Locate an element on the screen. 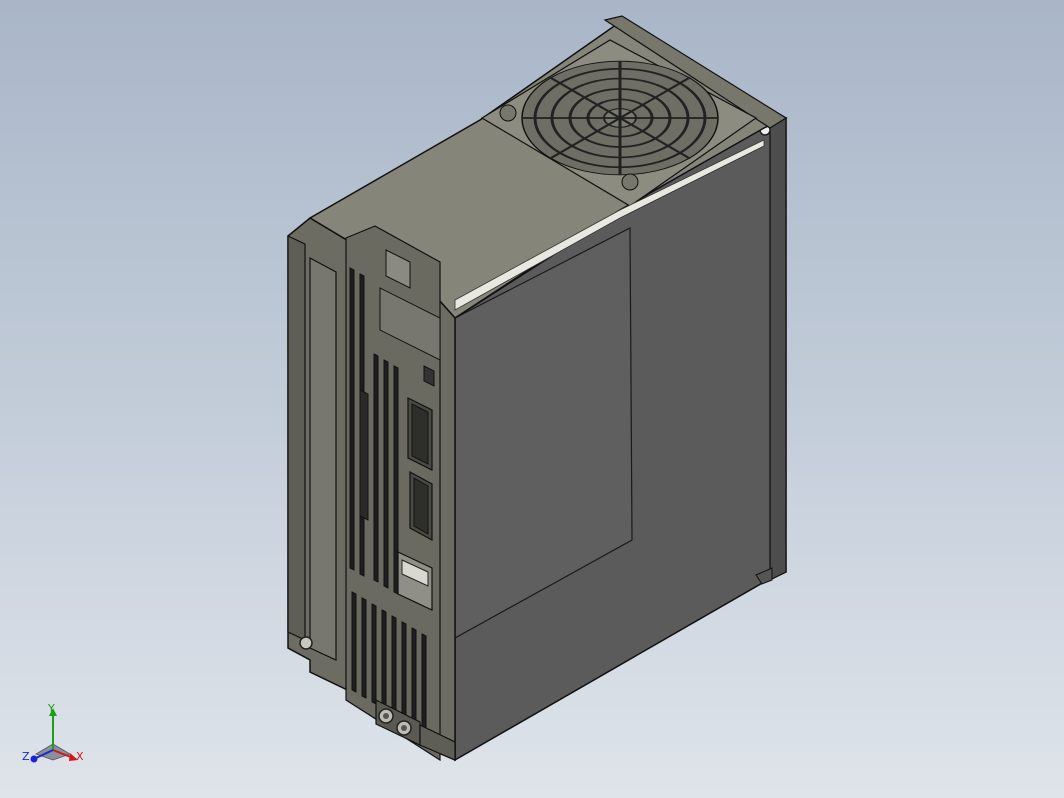  left-front-rail is located at coordinates (296, 438).